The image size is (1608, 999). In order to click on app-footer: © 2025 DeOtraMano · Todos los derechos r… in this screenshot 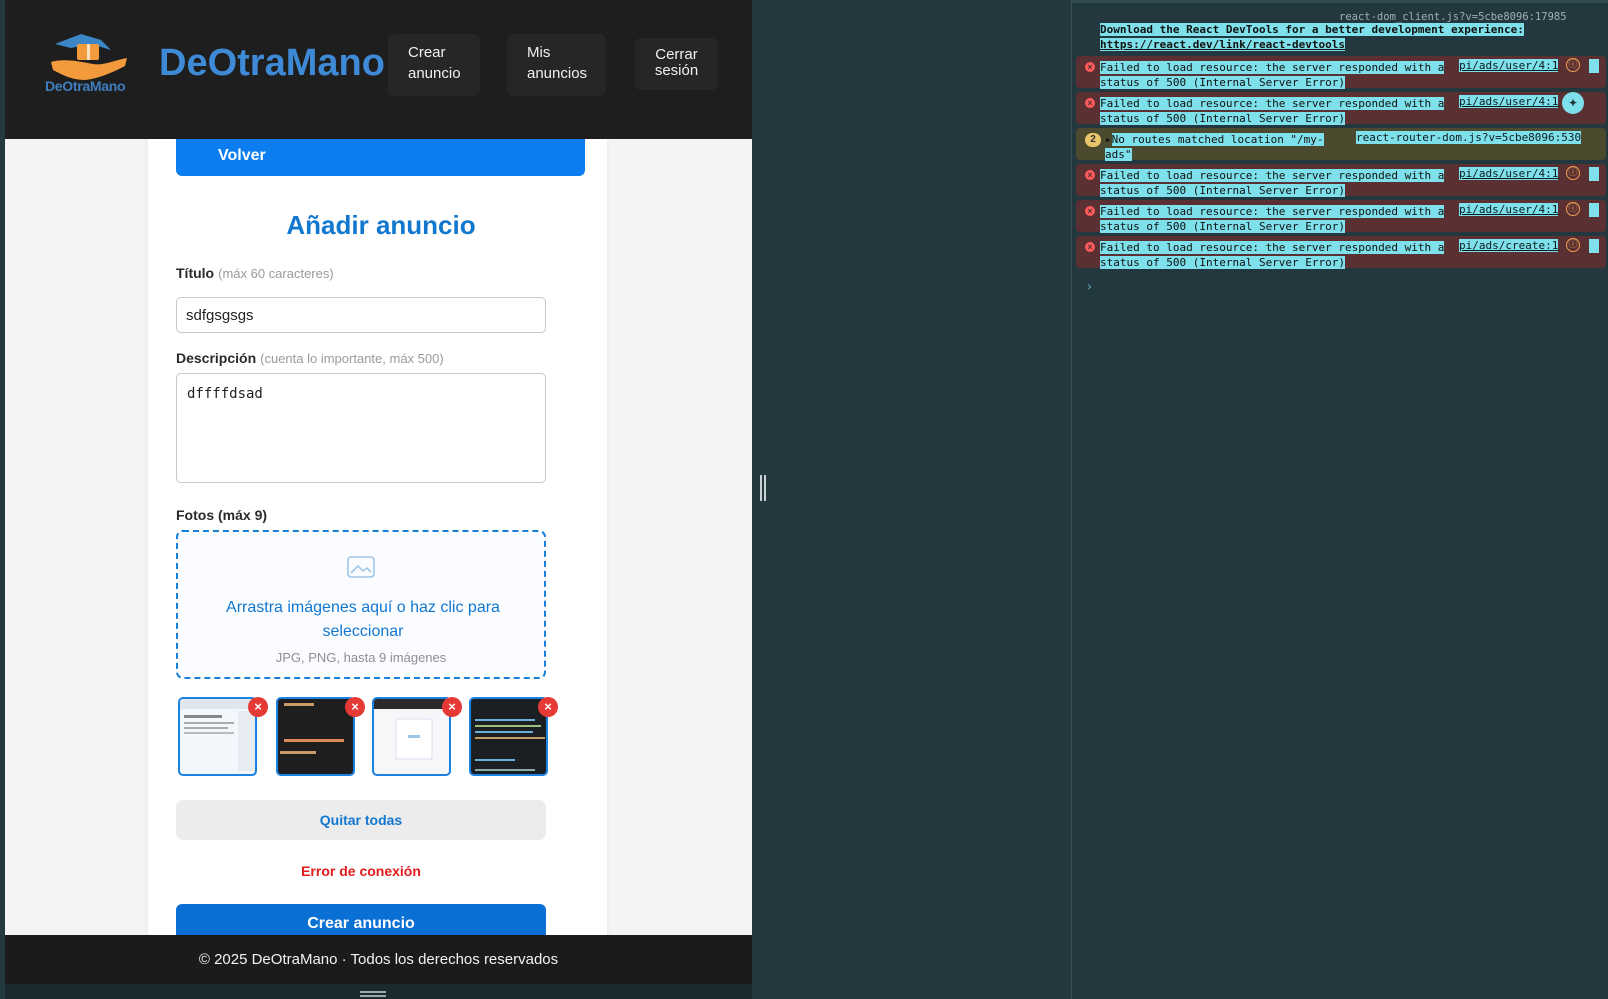, I will do `click(378, 959)`.